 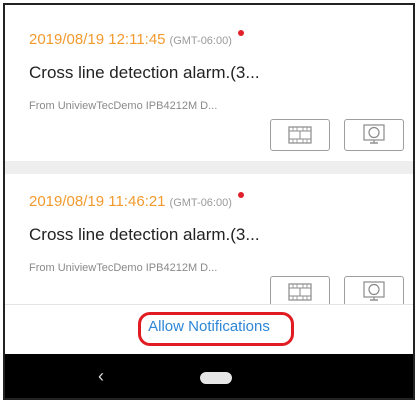 I want to click on timestamp-row: 2019/08/19 11:46:21 (GMT-06:00), so click(x=136, y=201).